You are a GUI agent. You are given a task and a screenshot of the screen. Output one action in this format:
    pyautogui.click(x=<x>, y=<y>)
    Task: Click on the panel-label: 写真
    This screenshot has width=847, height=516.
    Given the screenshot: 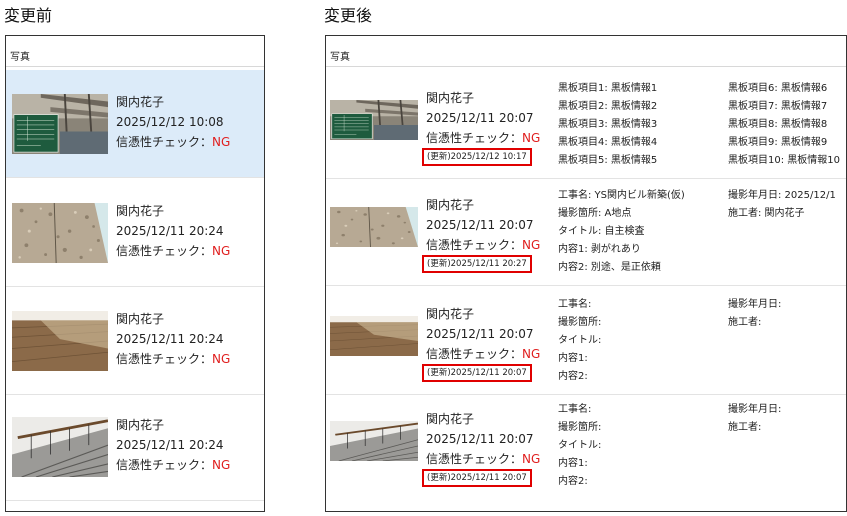 What is the action you would take?
    pyautogui.click(x=340, y=57)
    